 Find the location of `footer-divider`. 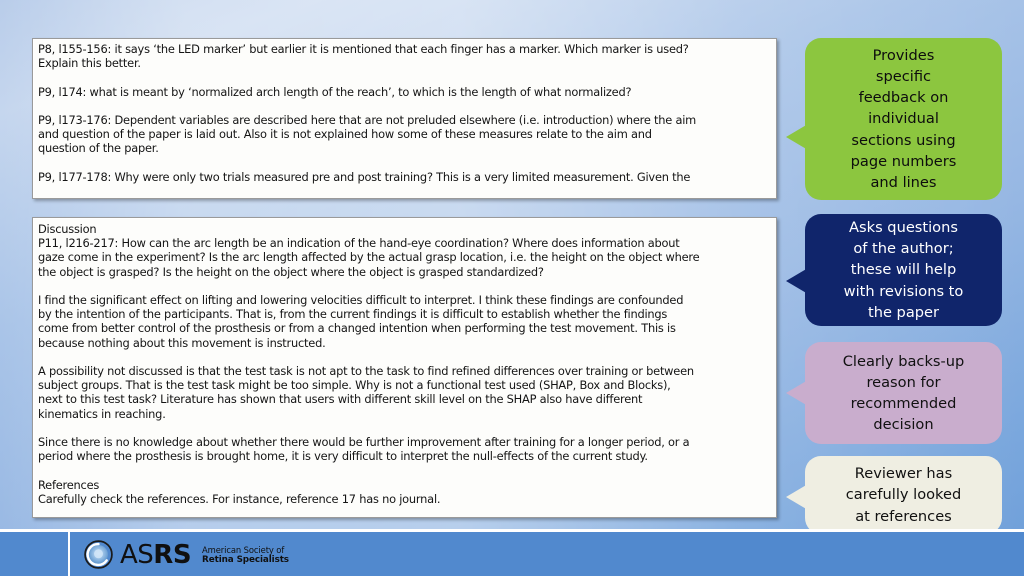

footer-divider is located at coordinates (69, 554).